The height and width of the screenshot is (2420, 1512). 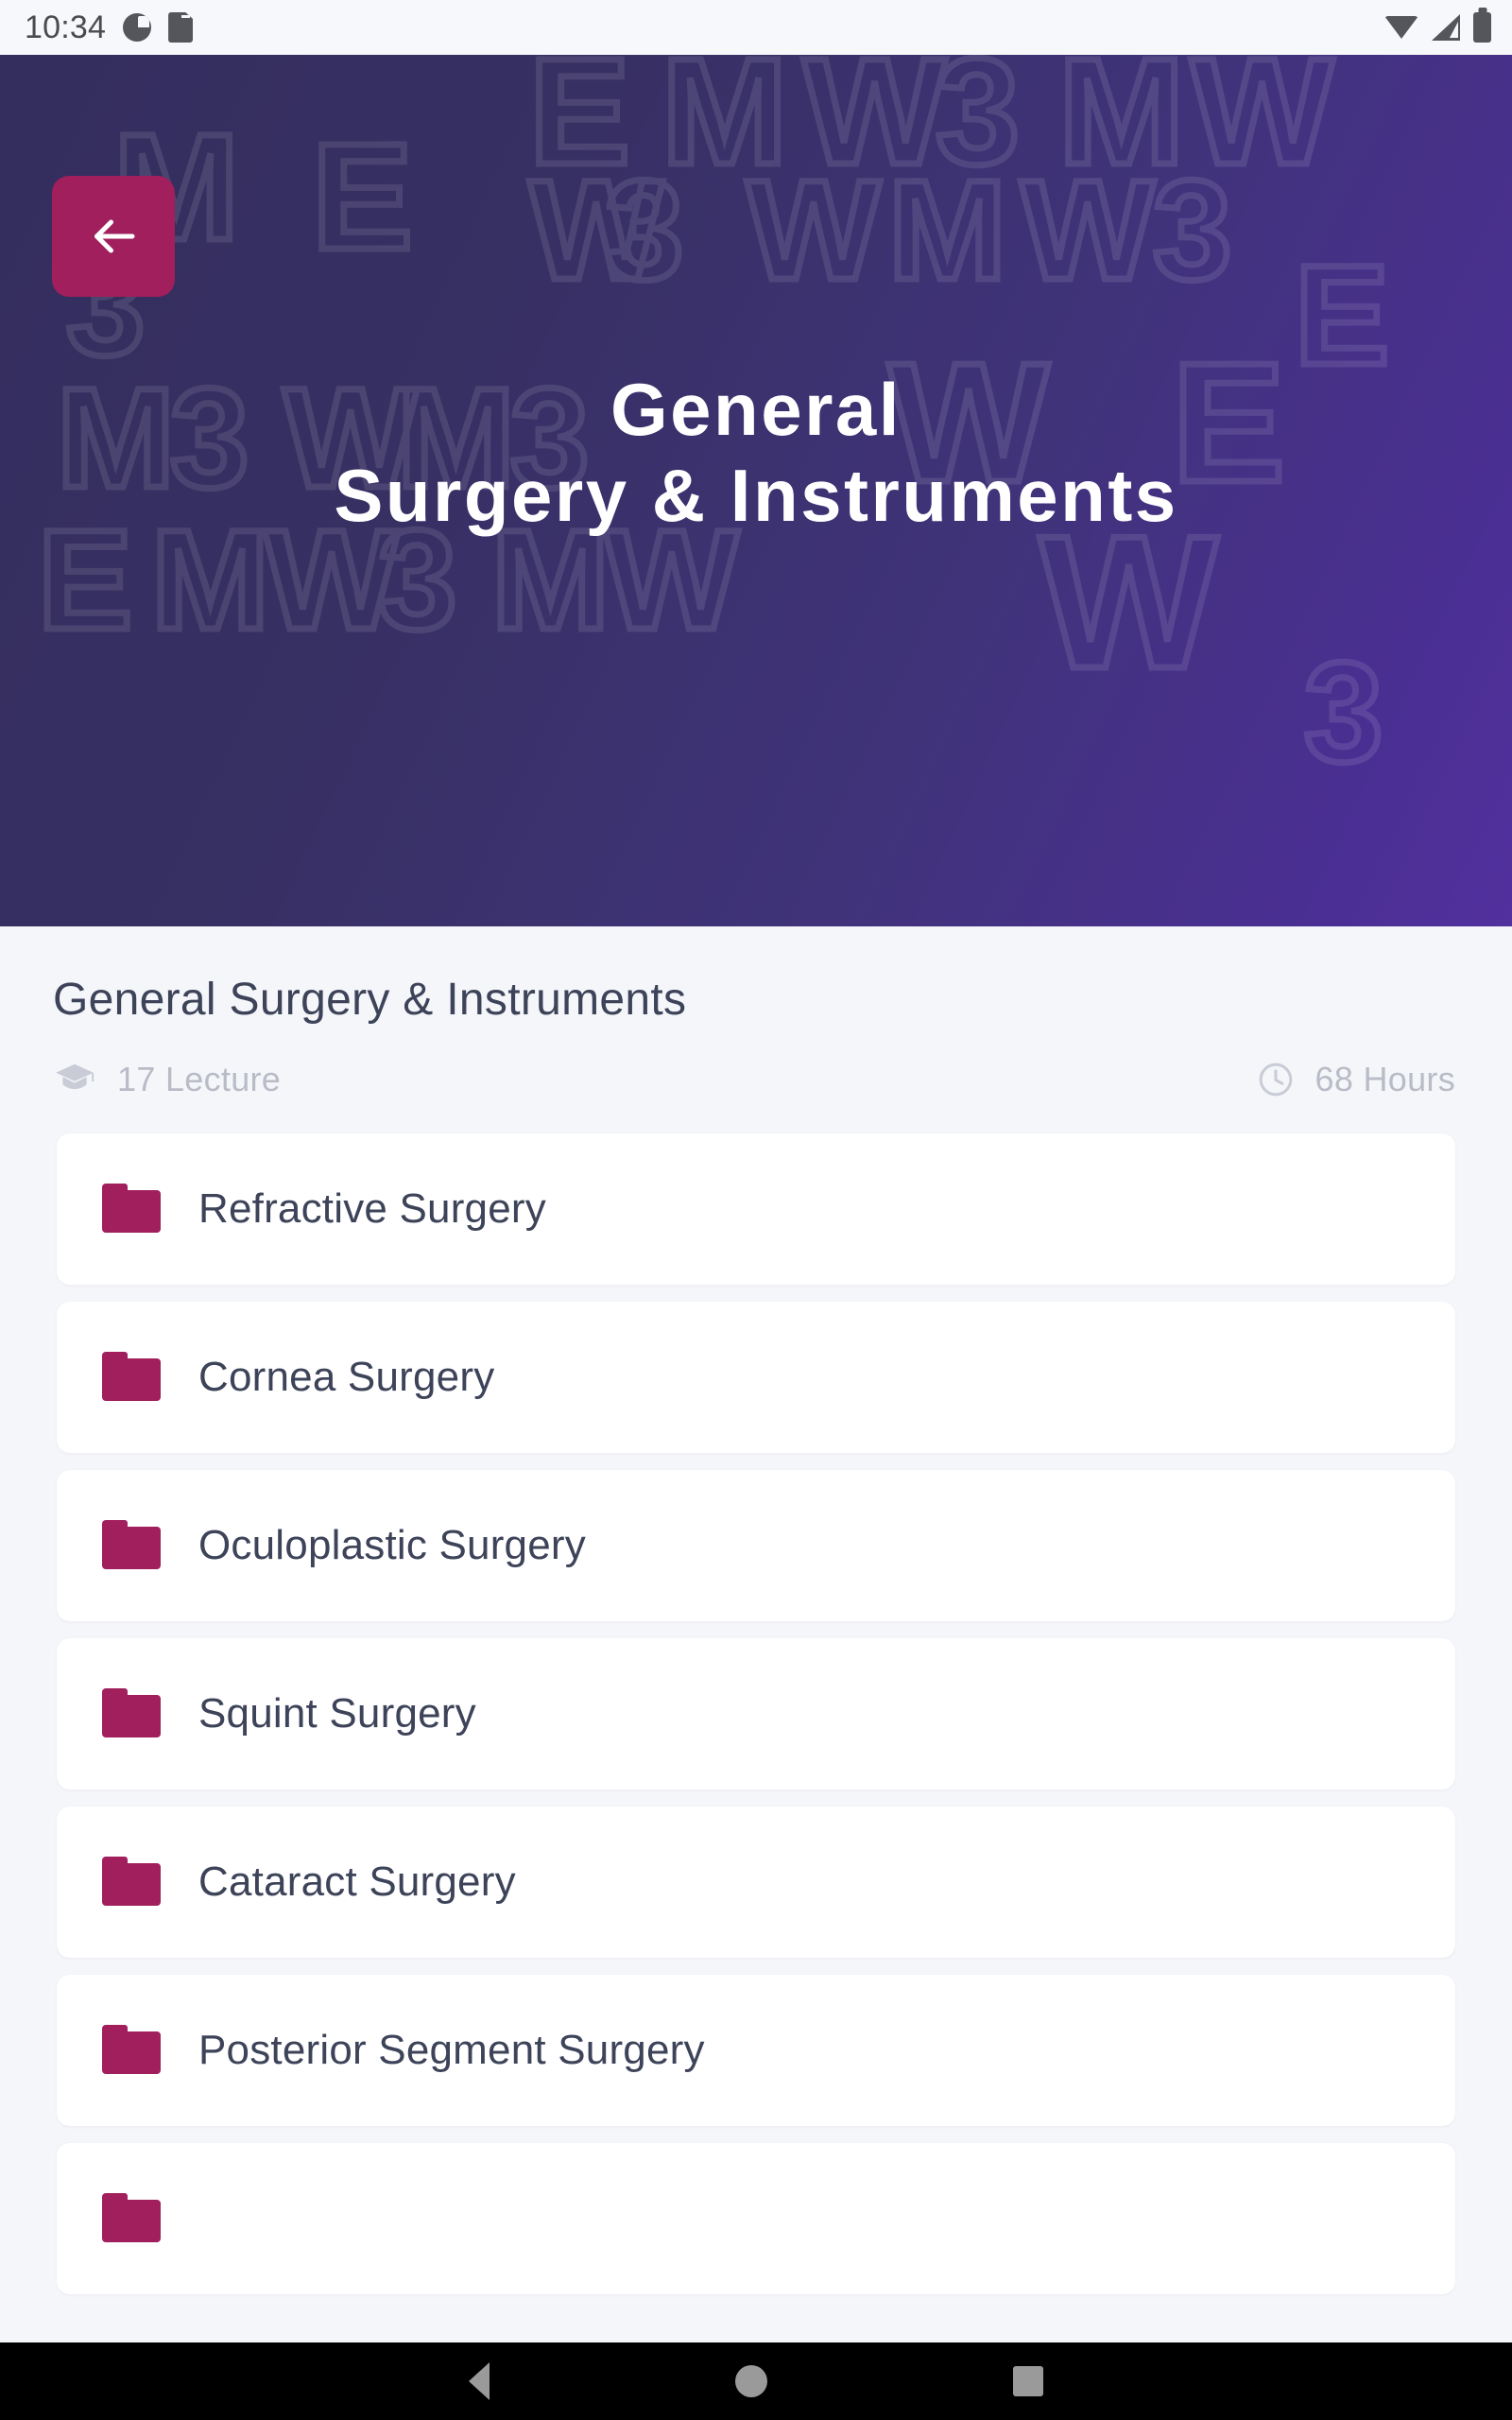 I want to click on contrast-icon, so click(x=137, y=28).